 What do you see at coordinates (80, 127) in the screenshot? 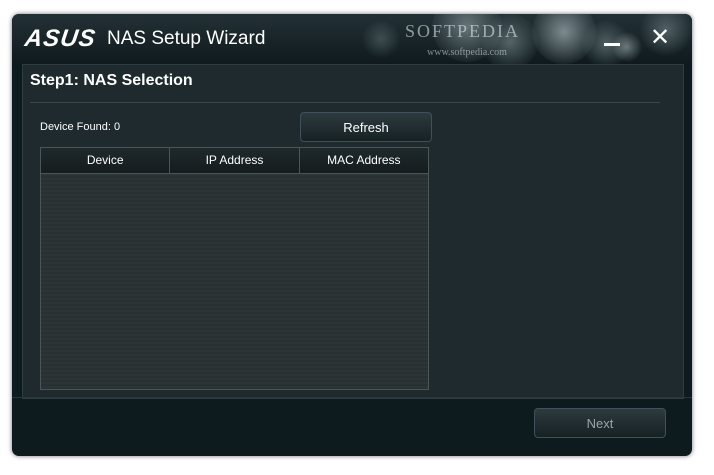
I see `device-found-label: Device Found: 0` at bounding box center [80, 127].